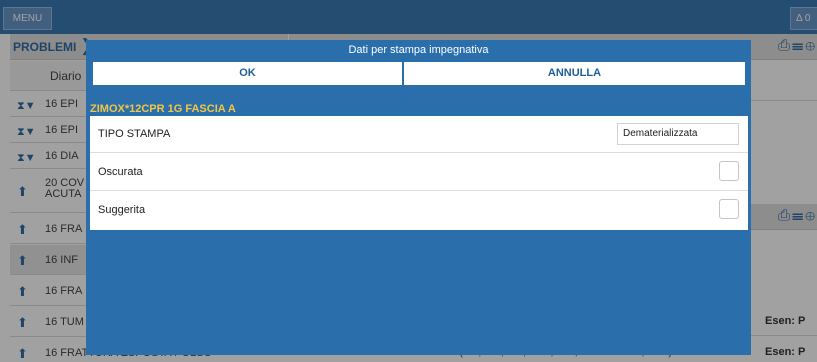 Image resolution: width=817 pixels, height=362 pixels. Describe the element at coordinates (122, 210) in the screenshot. I see `suggested-label: Suggerita` at that location.